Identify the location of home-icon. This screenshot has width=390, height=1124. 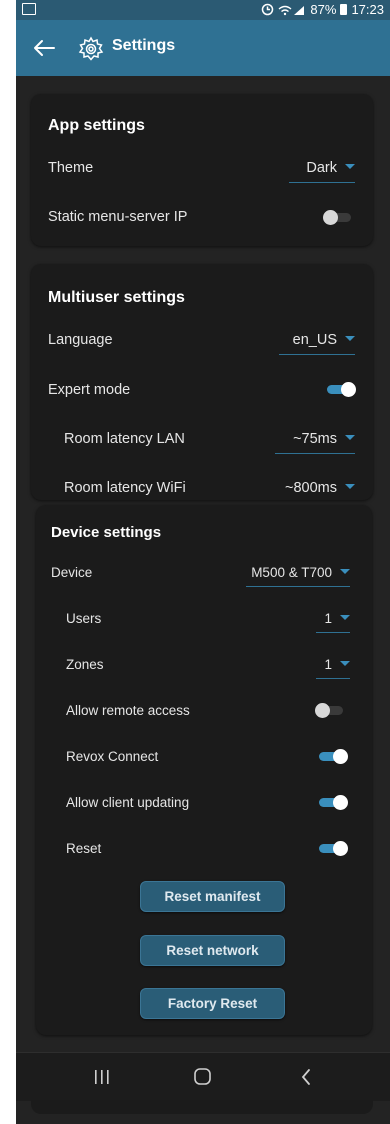
(202, 1076).